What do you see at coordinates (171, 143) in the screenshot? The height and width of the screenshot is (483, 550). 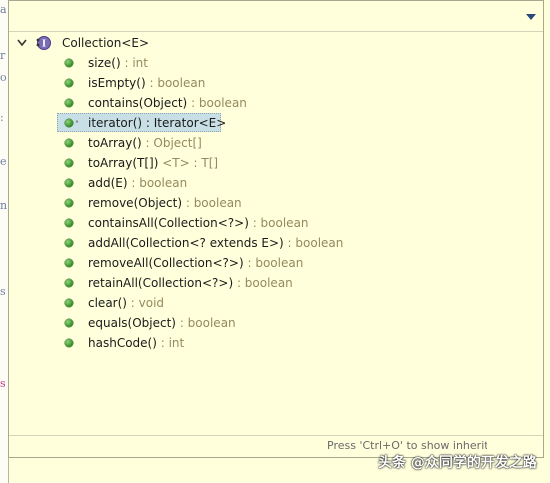 I see `method-return-type: : Object[]` at bounding box center [171, 143].